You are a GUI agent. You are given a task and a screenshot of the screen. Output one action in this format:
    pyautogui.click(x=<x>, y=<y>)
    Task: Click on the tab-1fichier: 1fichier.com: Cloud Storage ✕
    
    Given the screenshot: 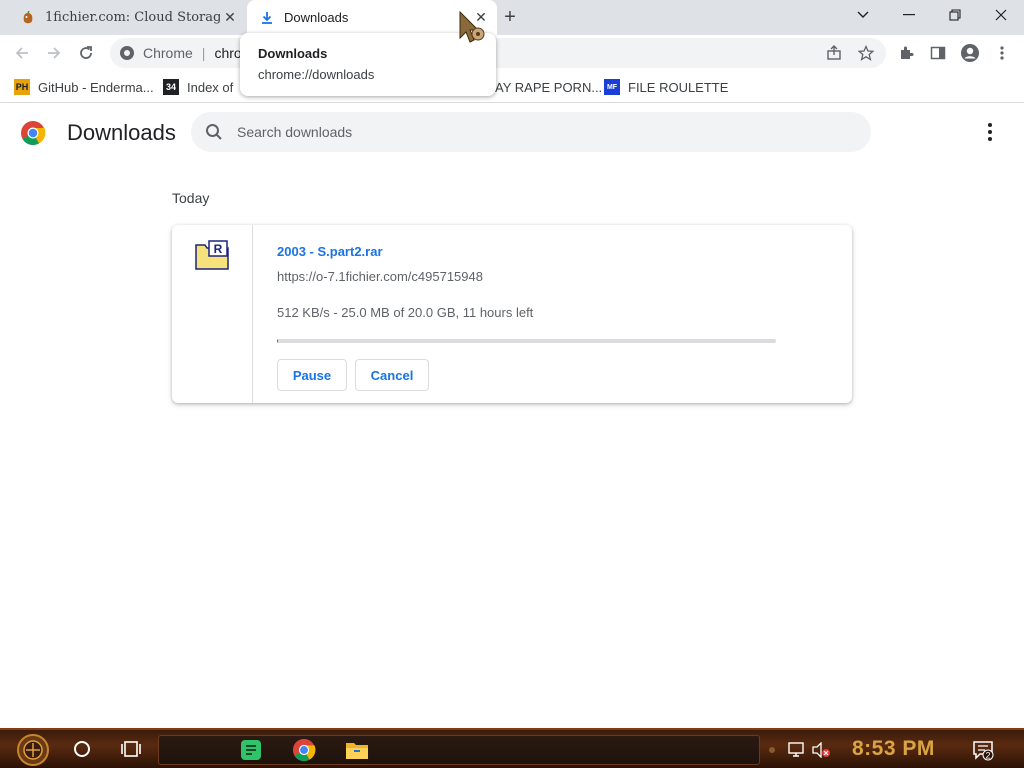 What is the action you would take?
    pyautogui.click(x=127, y=17)
    